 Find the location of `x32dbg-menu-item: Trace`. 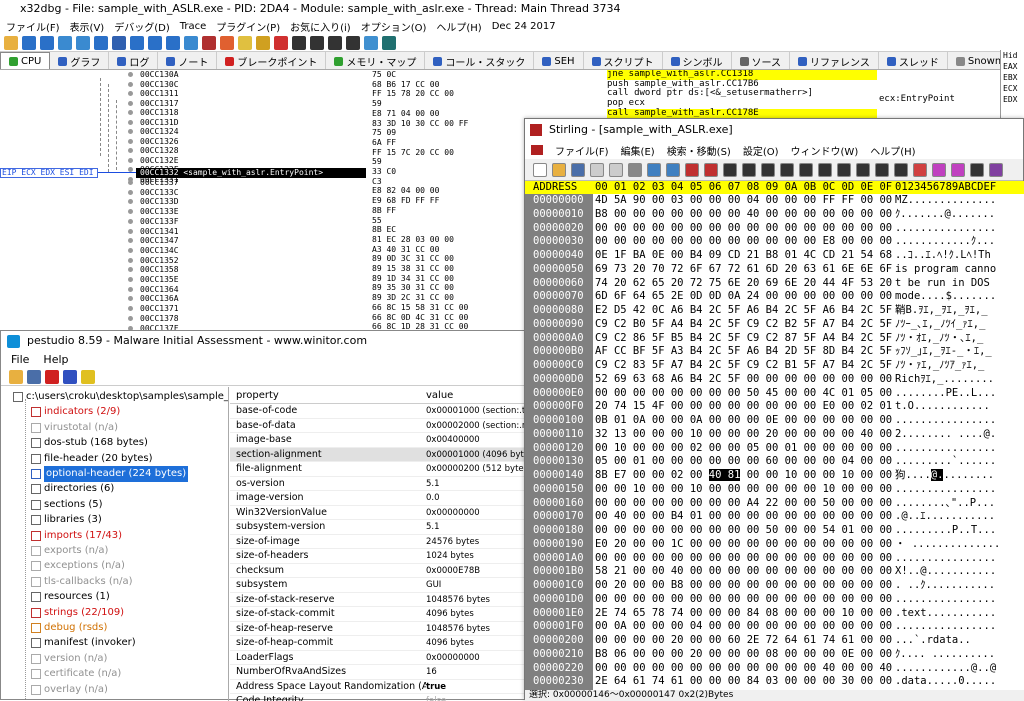

x32dbg-menu-item: Trace is located at coordinates (193, 26).